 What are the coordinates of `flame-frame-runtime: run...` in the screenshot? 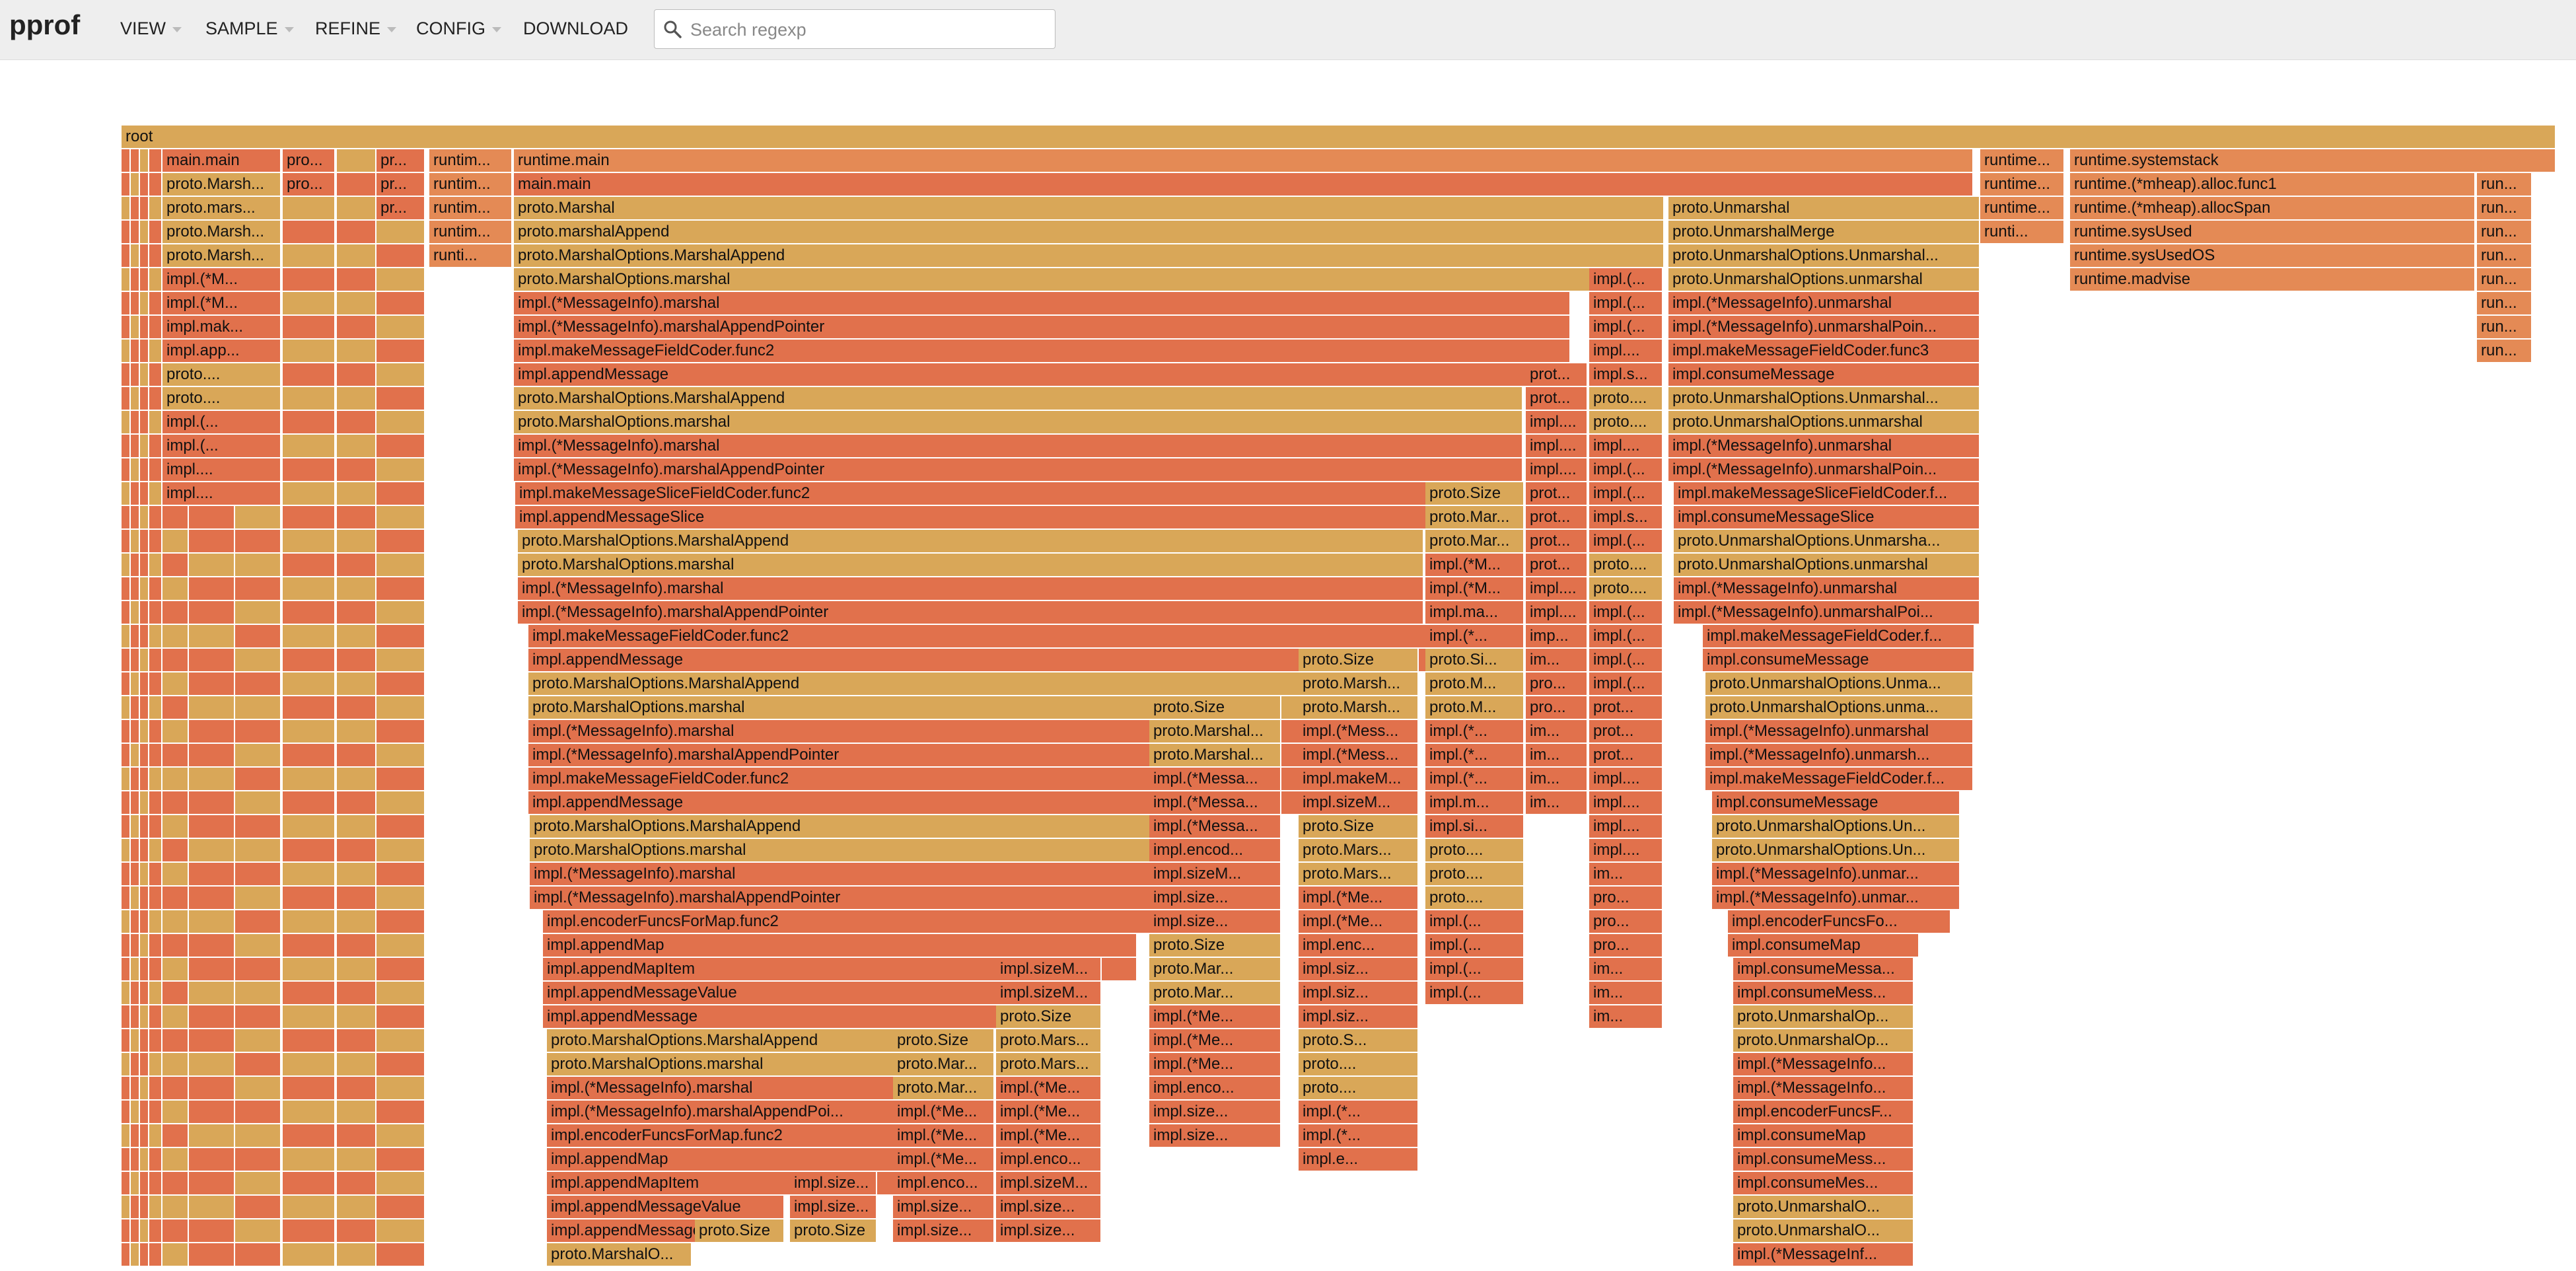 It's located at (2504, 328).